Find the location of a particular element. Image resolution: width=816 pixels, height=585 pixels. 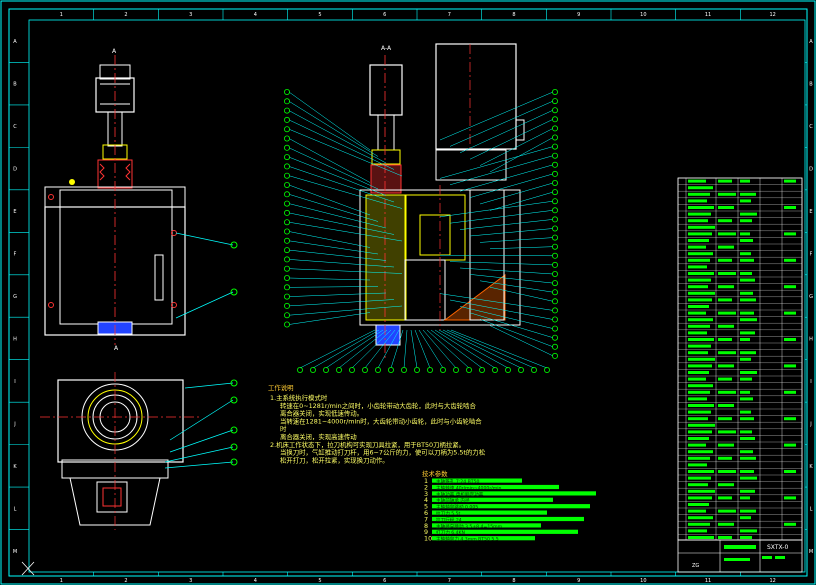

spec-text: 主轴转速 40r/min~4000r/min is located at coordinates (469, 487).